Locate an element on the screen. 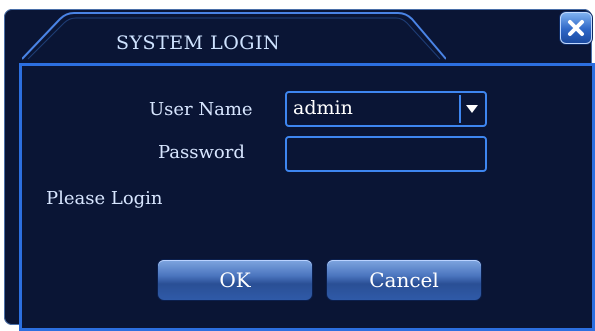 This screenshot has height=331, width=595. status-message: Please Login is located at coordinates (104, 198).